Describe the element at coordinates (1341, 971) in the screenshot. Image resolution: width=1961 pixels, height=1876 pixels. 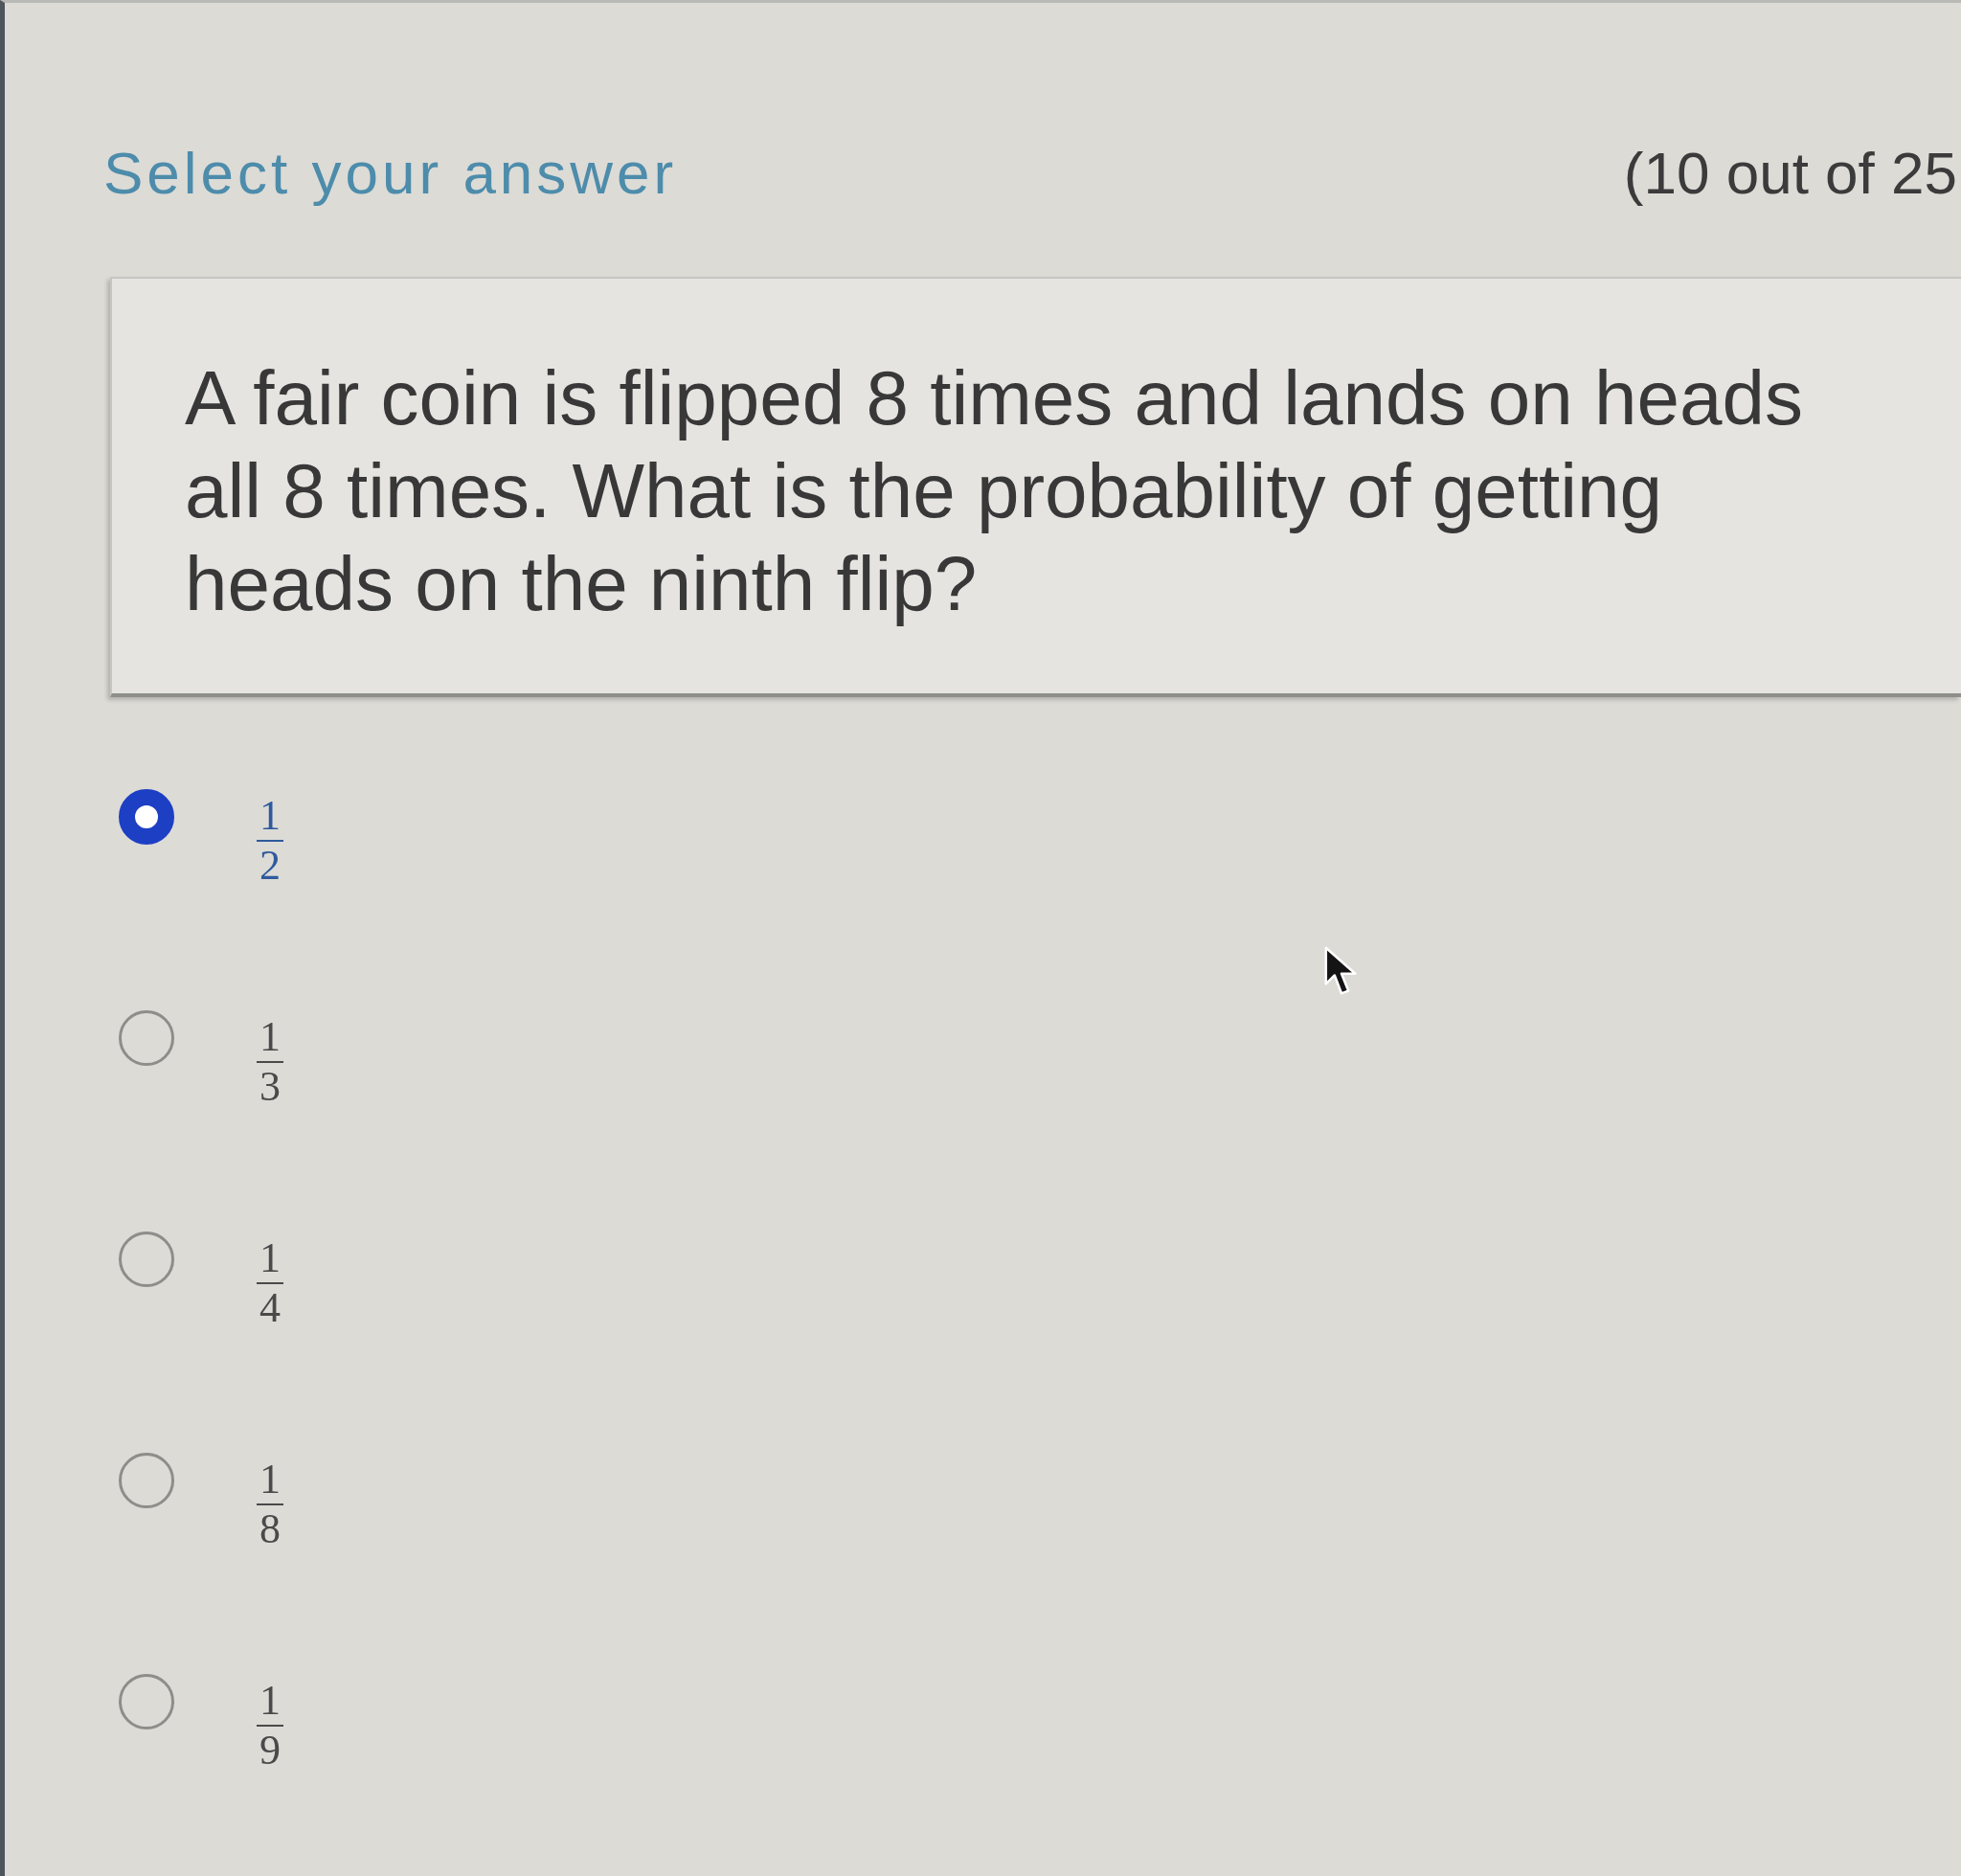
I see `mouse-pointer-icon` at that location.